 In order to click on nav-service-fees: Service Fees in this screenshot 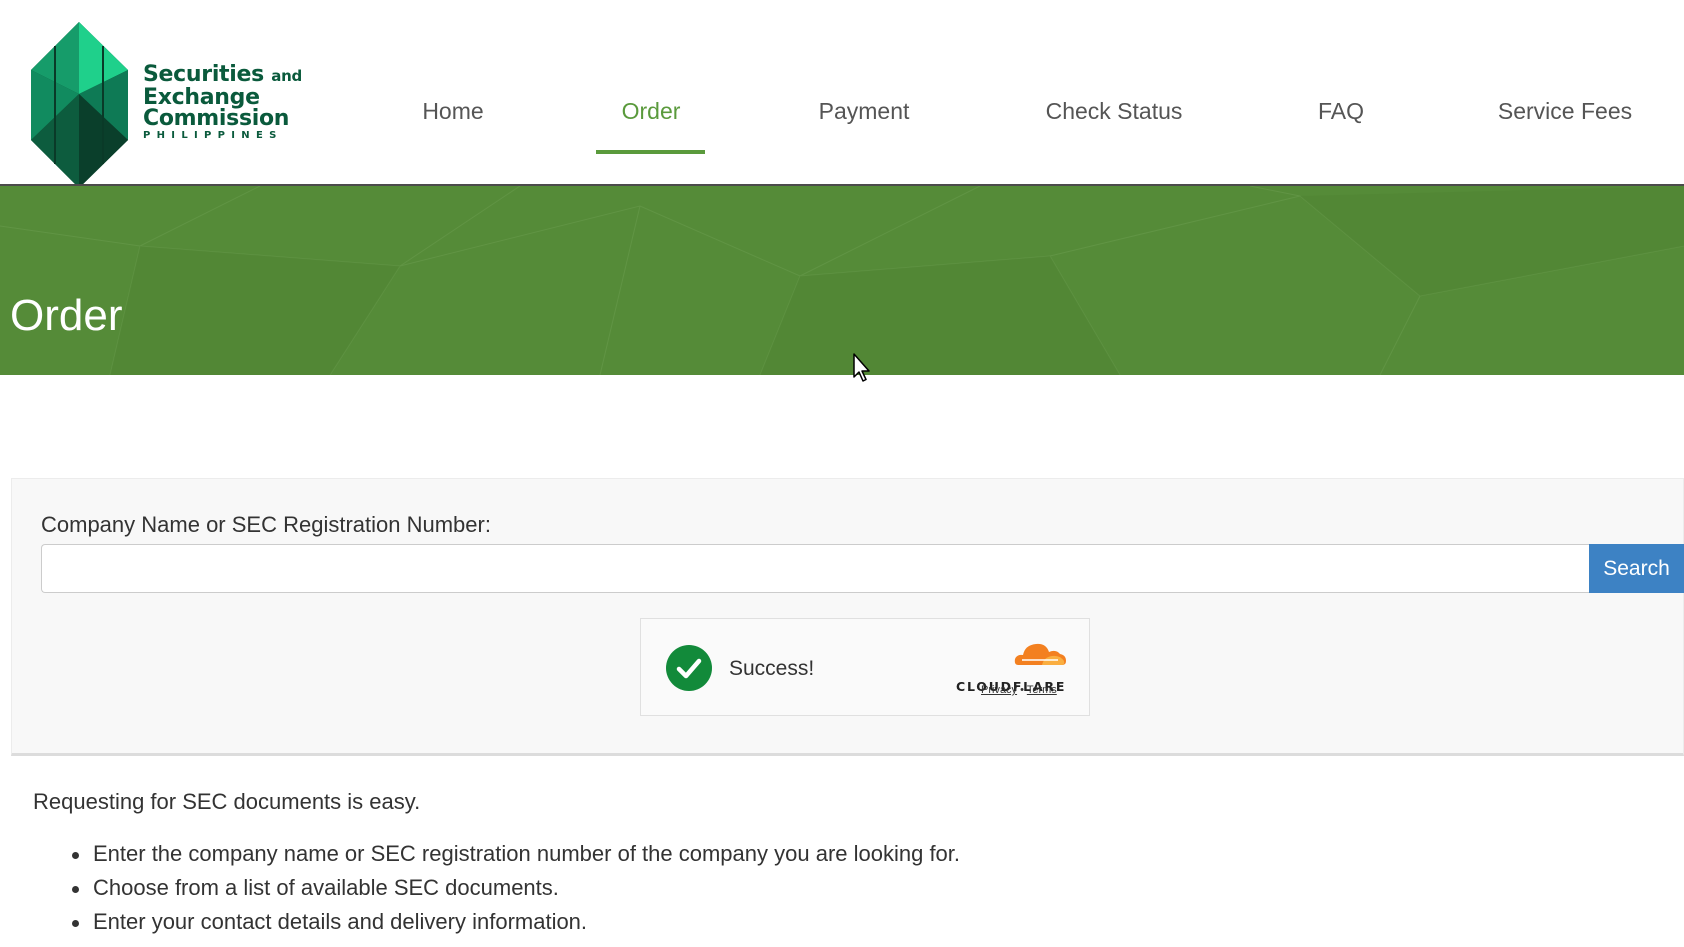, I will do `click(1565, 111)`.